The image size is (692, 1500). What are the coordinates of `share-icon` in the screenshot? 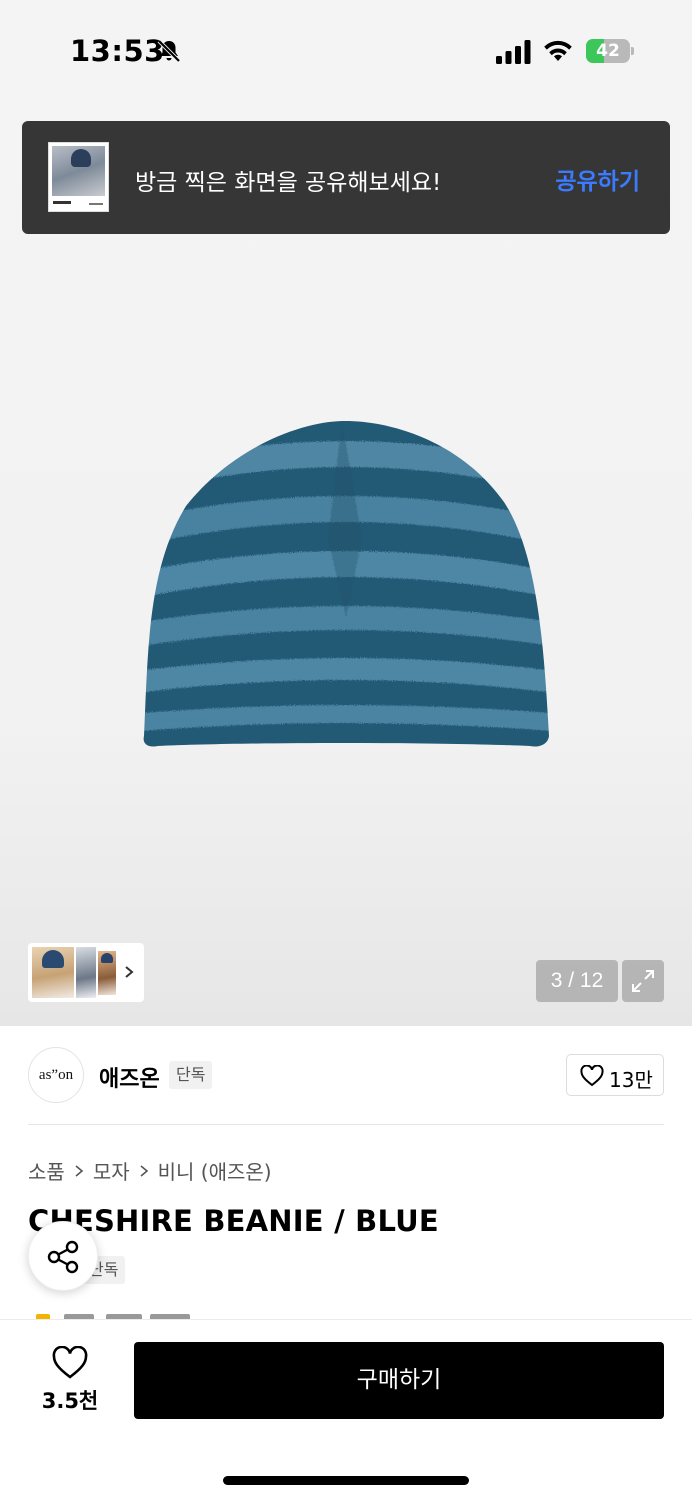 It's located at (63, 1257).